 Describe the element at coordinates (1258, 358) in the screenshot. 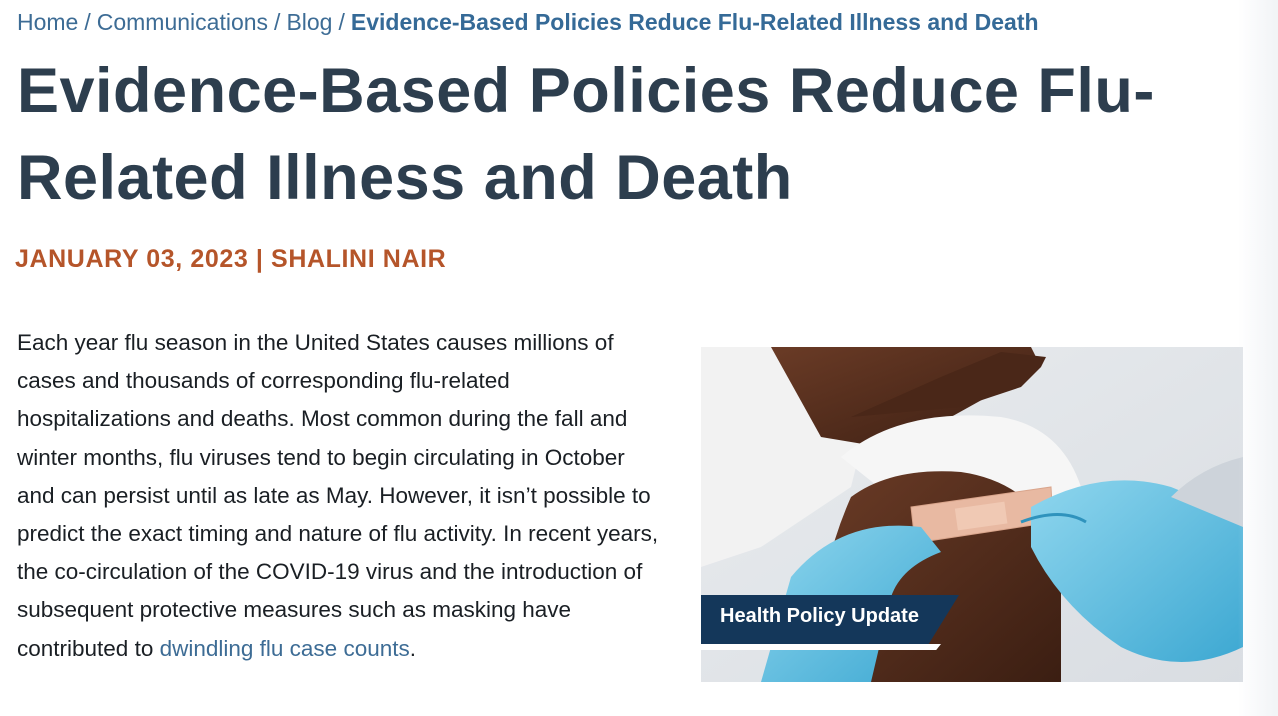

I see `page-edge-shadow` at that location.